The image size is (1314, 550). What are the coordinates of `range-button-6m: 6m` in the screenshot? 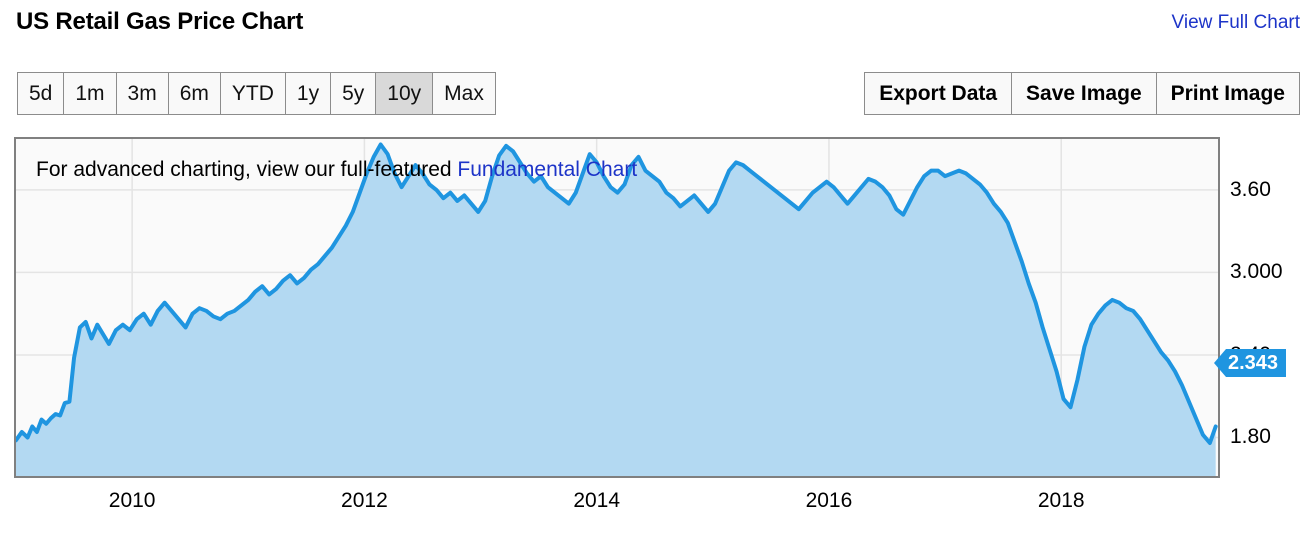 It's located at (194, 93).